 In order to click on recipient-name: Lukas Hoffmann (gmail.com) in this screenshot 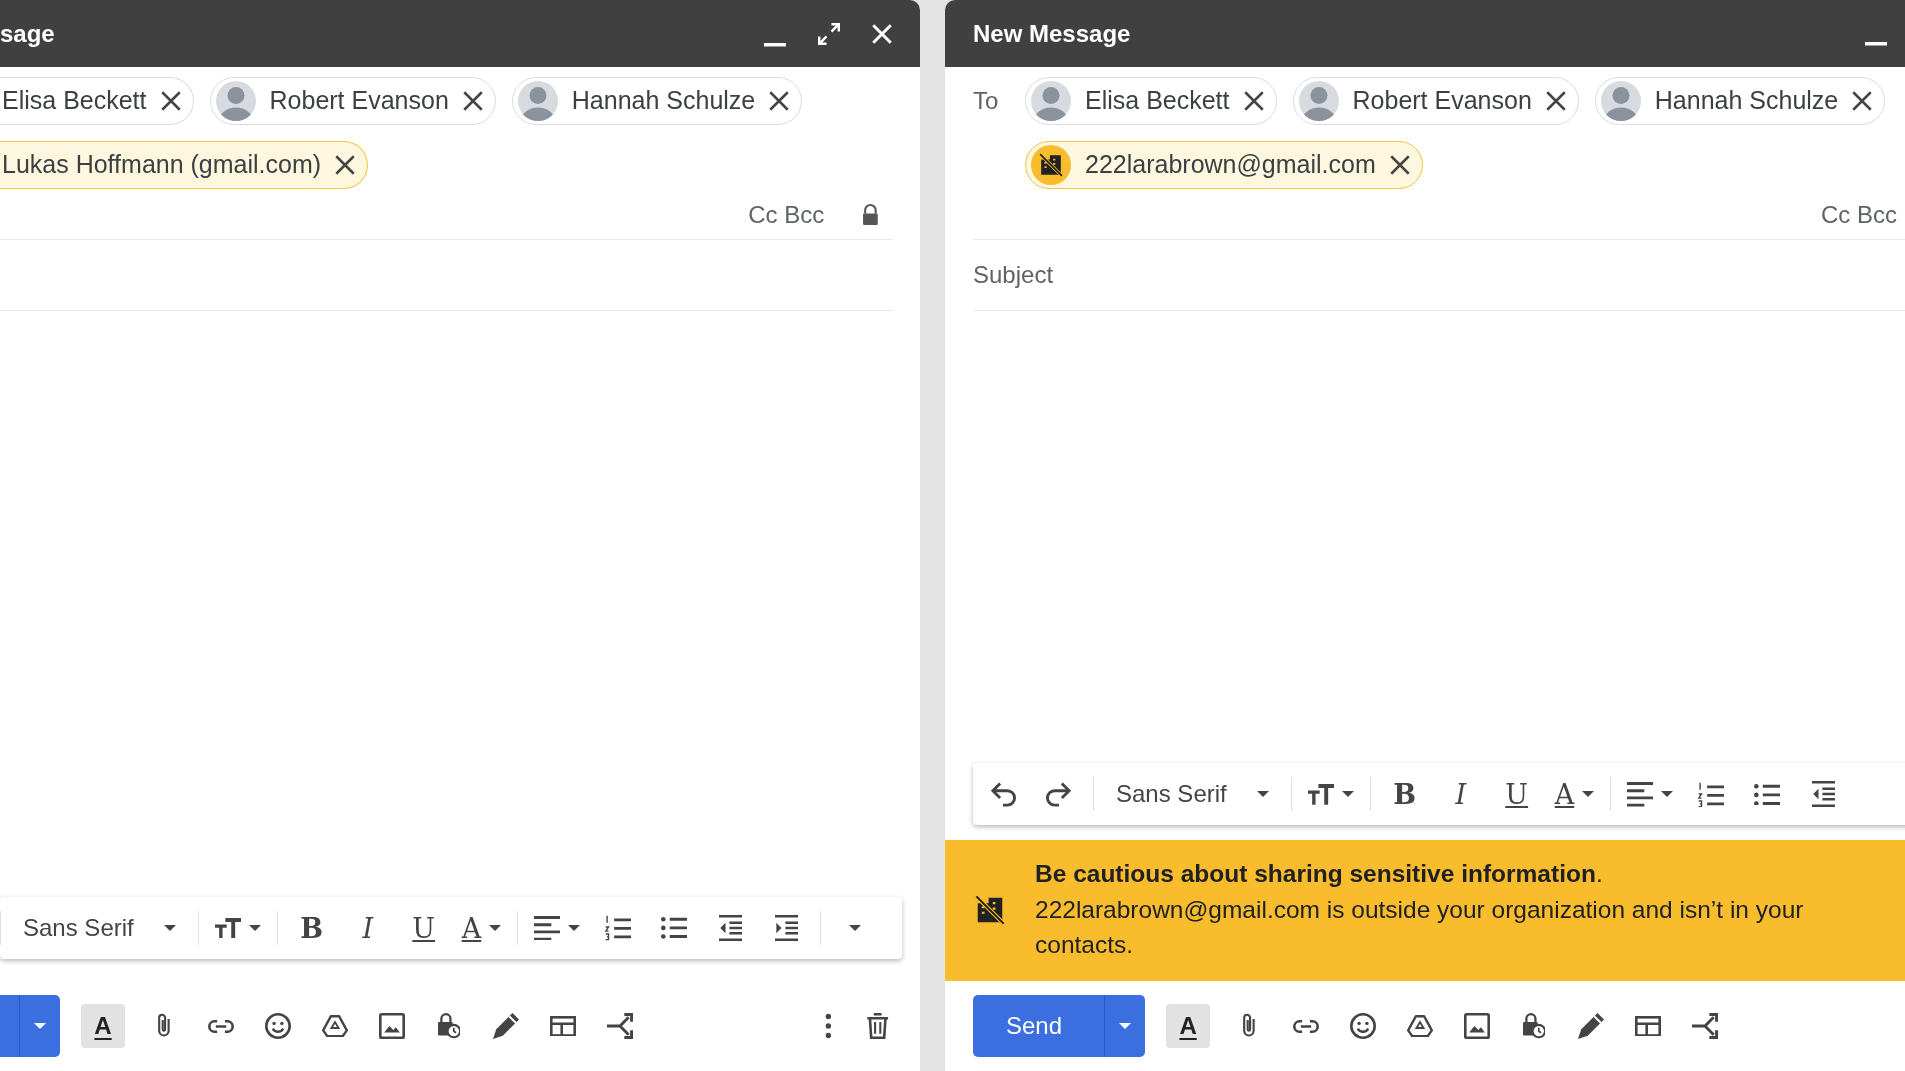, I will do `click(162, 165)`.